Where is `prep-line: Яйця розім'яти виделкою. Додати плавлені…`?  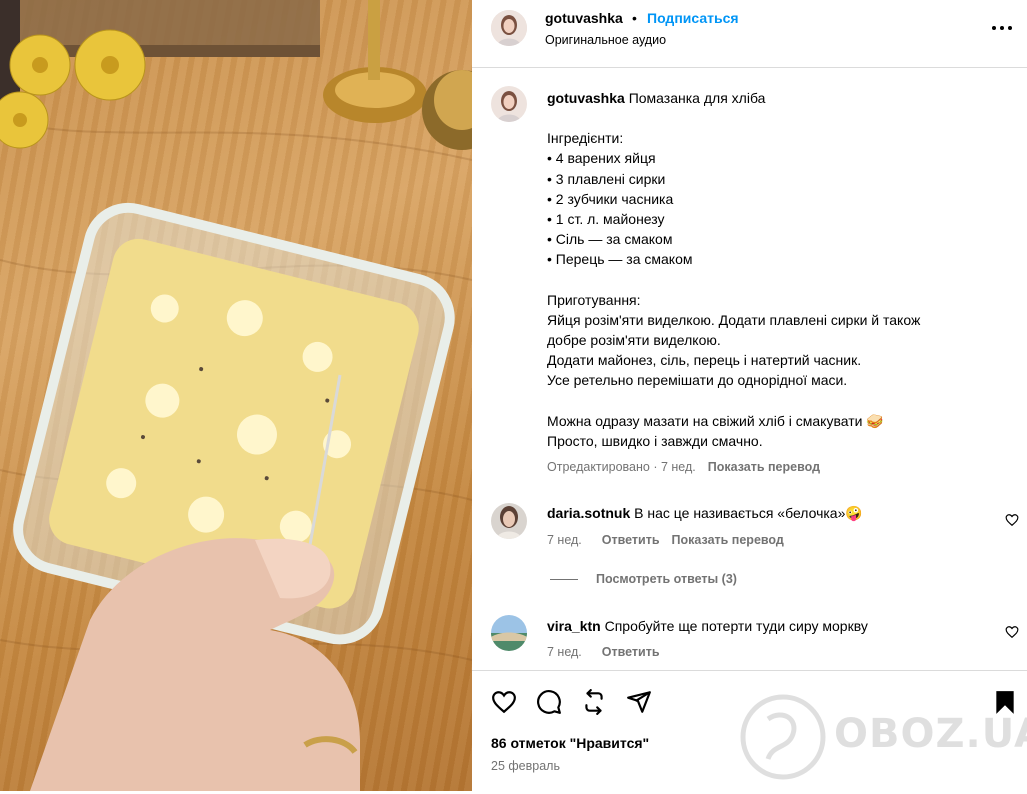 prep-line: Яйця розім'яти виделкою. Додати плавлені… is located at coordinates (734, 319).